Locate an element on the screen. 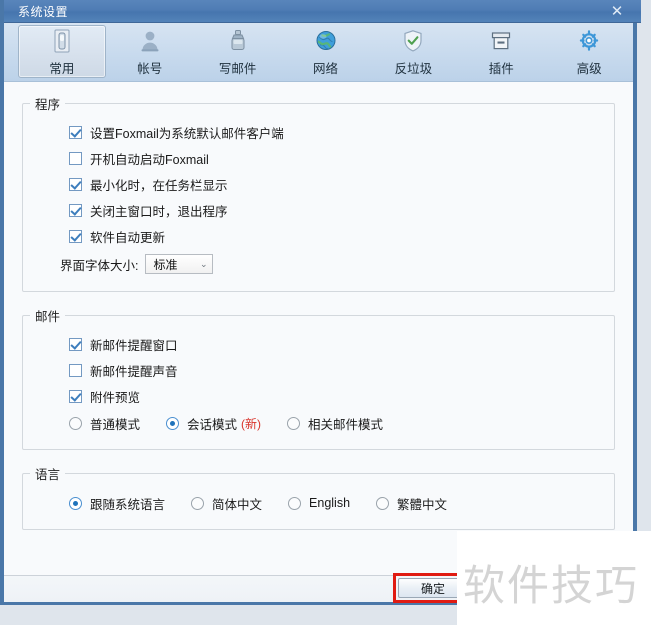 This screenshot has height=625, width=651. radio-item-related-mail-mode: 相关邮件模式 is located at coordinates (335, 423).